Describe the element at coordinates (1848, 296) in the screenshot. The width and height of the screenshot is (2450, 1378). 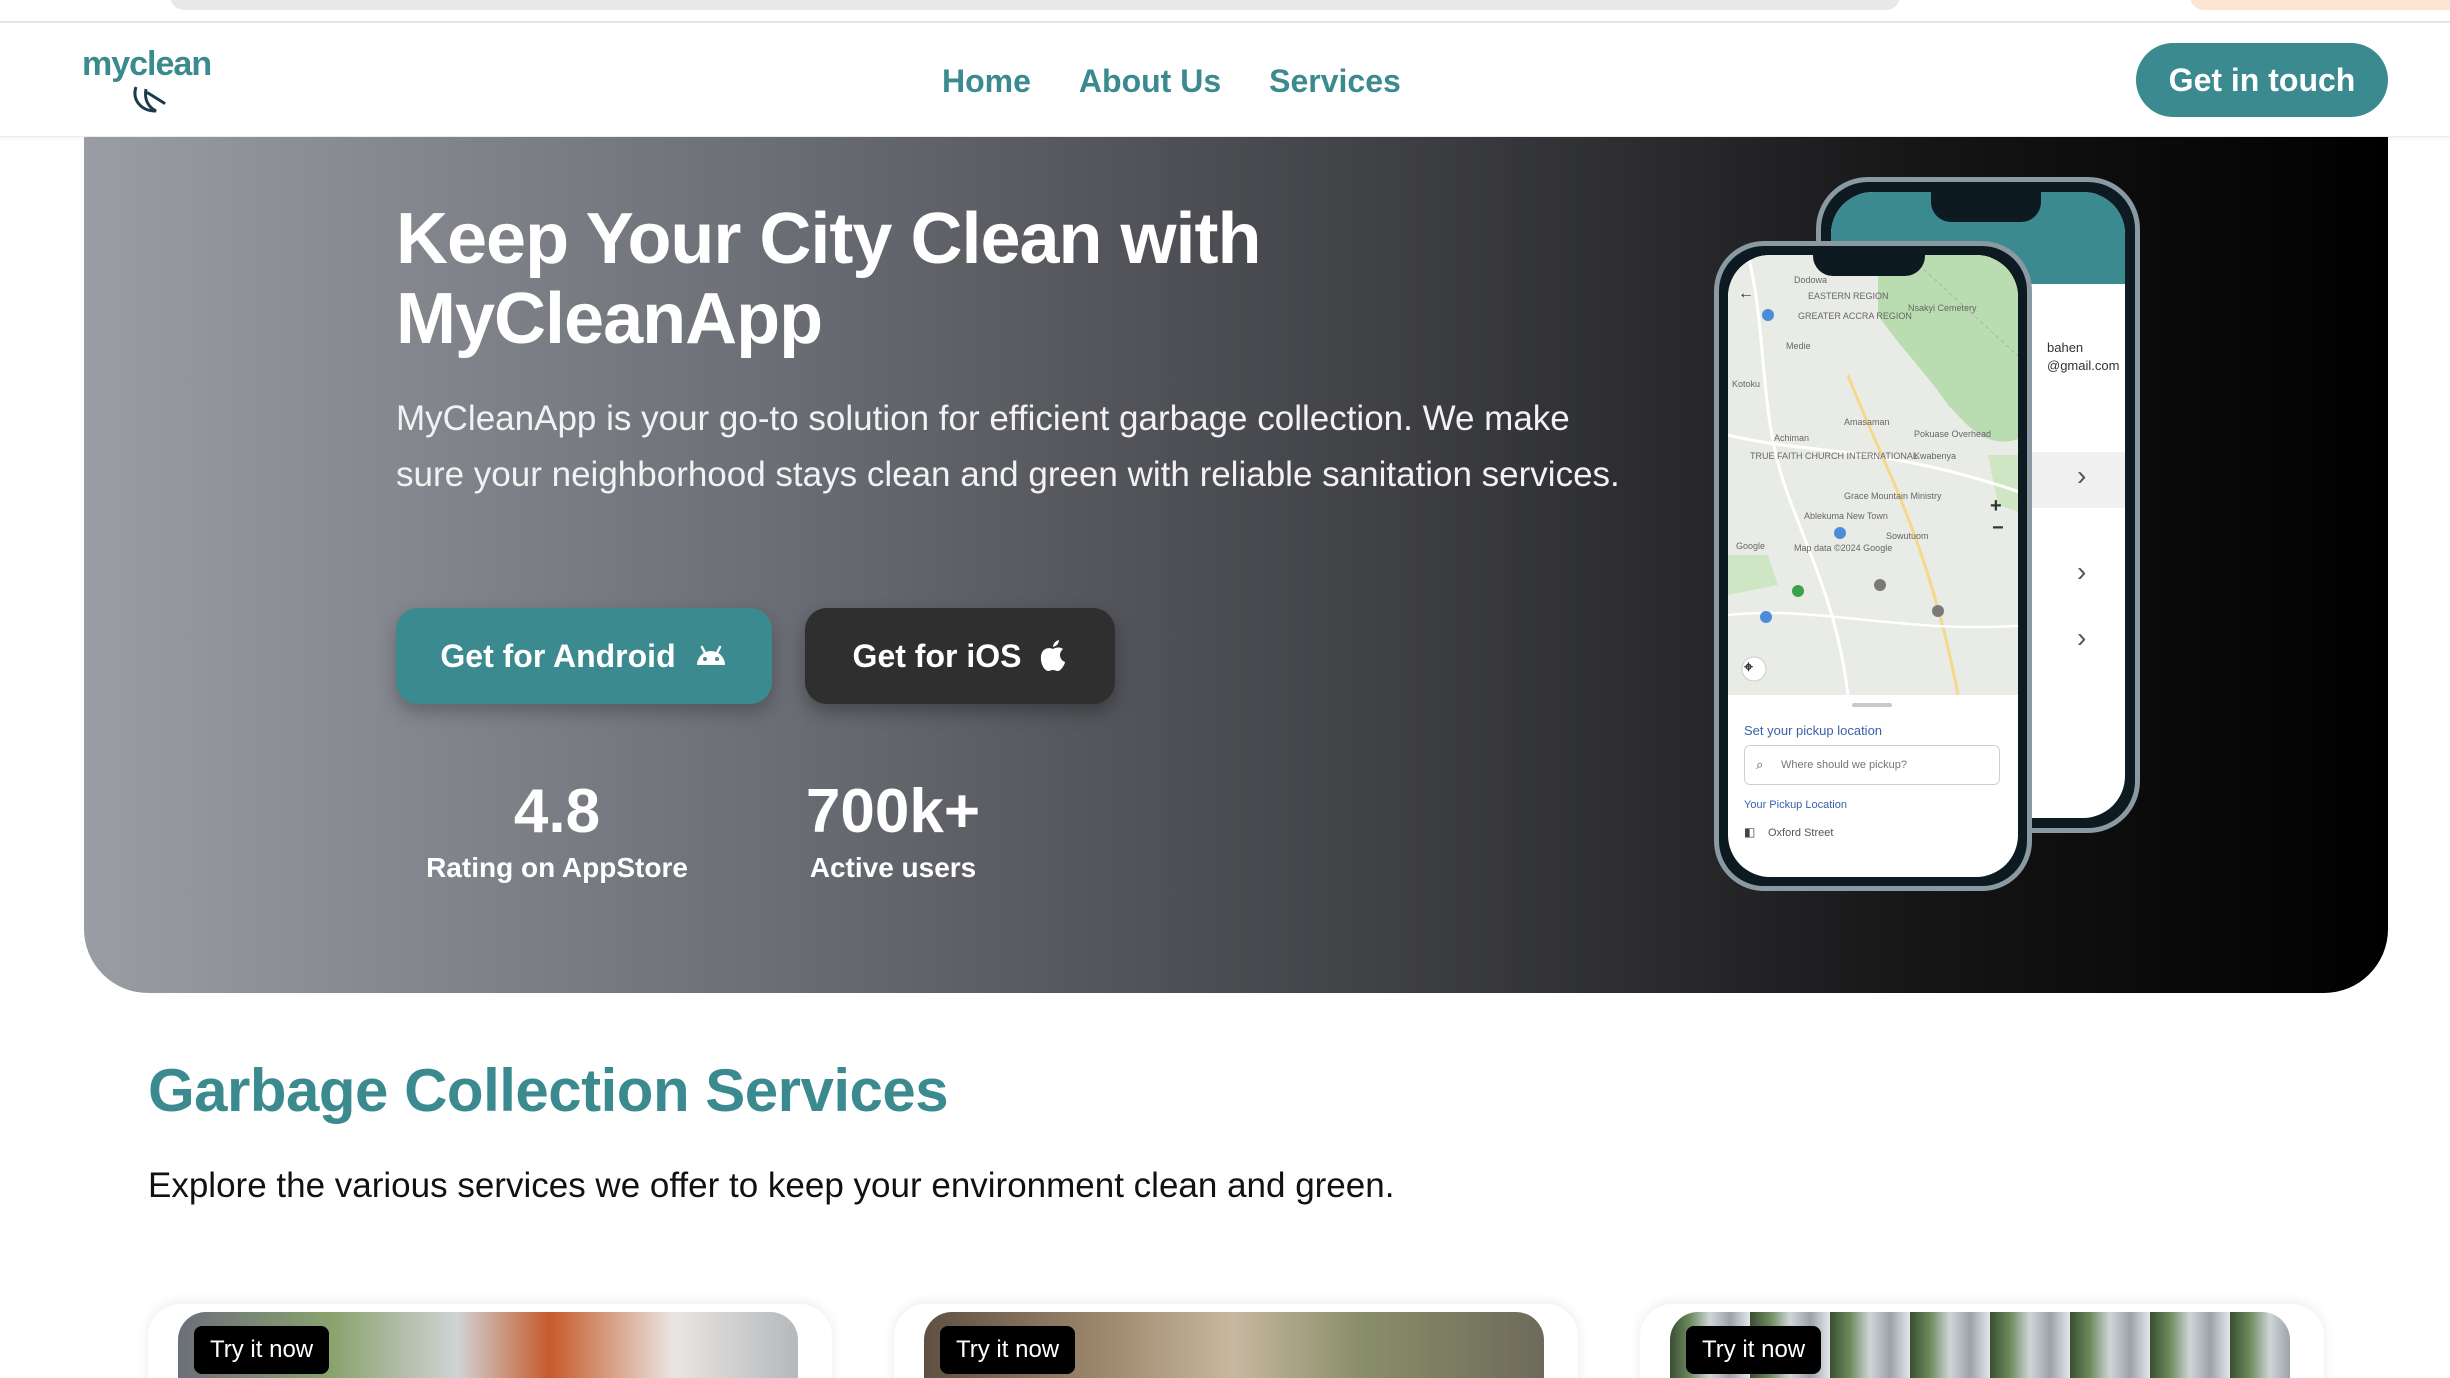
I see `map-label: EASTERN REGION` at that location.